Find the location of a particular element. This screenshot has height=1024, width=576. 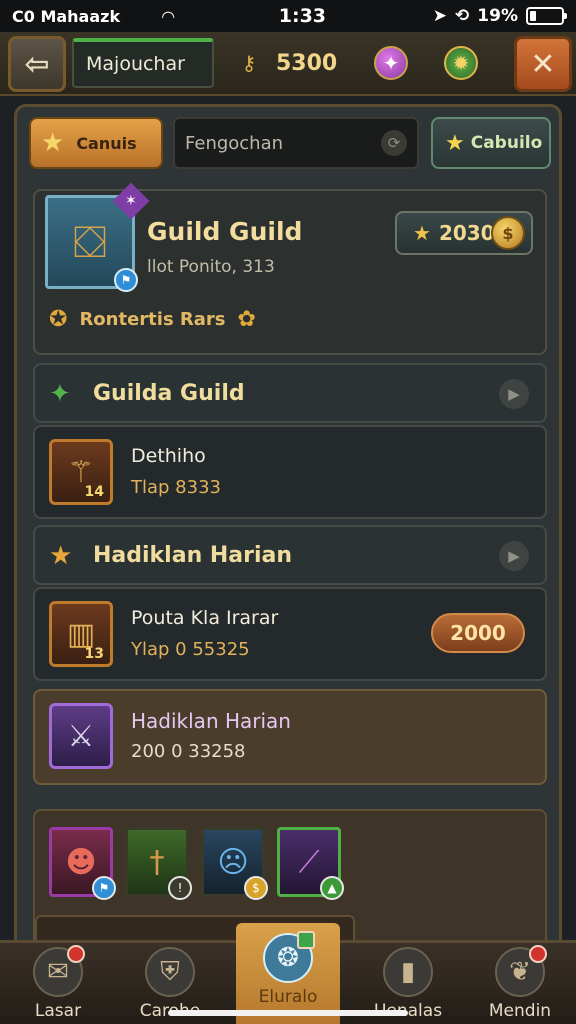

section-header-guild: ✦ Guilda Guild ▶ is located at coordinates (290, 393).